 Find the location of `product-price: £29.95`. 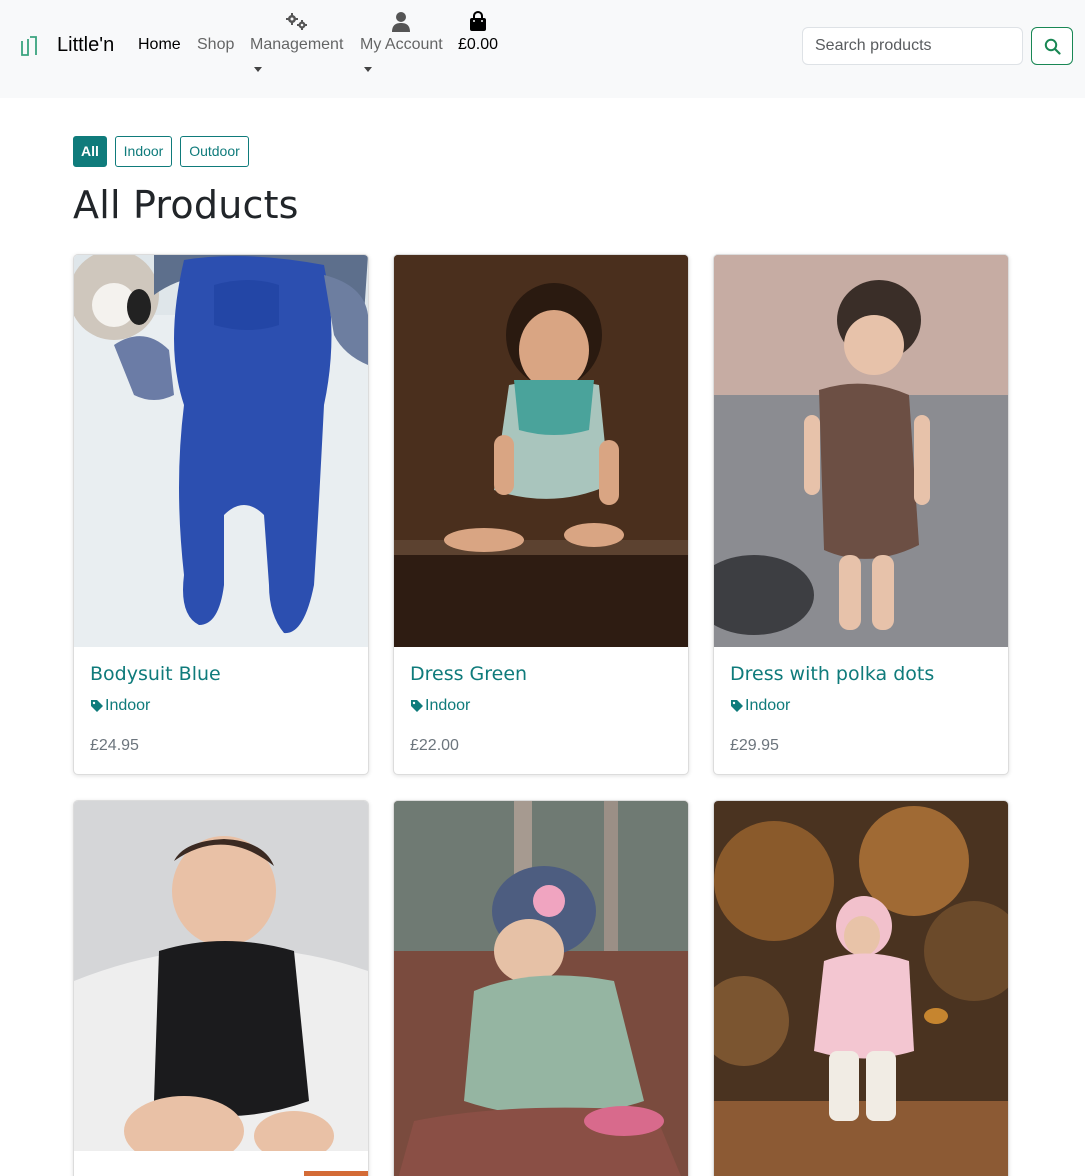

product-price: £29.95 is located at coordinates (754, 745).